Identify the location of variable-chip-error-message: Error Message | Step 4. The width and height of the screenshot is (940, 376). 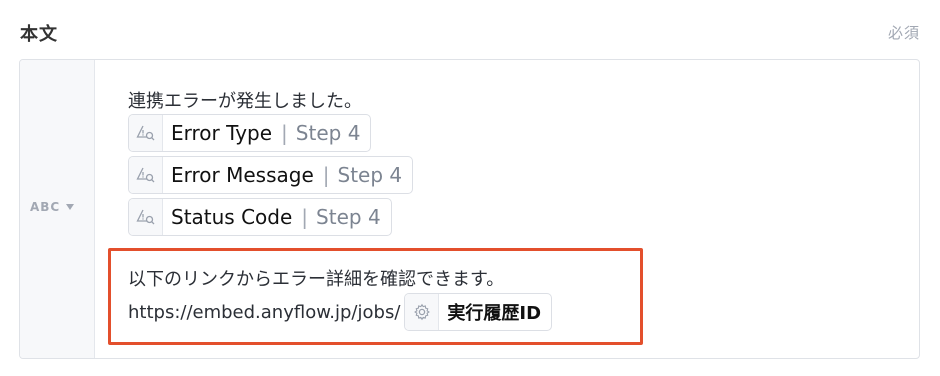
(271, 175).